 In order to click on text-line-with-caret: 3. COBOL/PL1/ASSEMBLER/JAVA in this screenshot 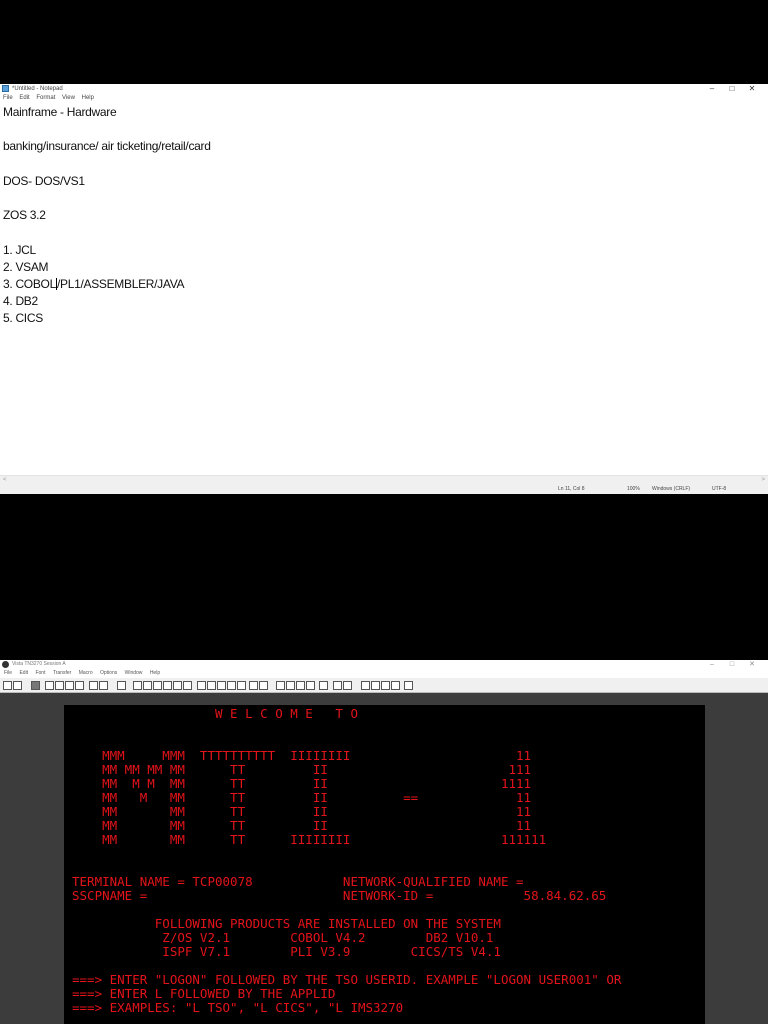, I will do `click(383, 284)`.